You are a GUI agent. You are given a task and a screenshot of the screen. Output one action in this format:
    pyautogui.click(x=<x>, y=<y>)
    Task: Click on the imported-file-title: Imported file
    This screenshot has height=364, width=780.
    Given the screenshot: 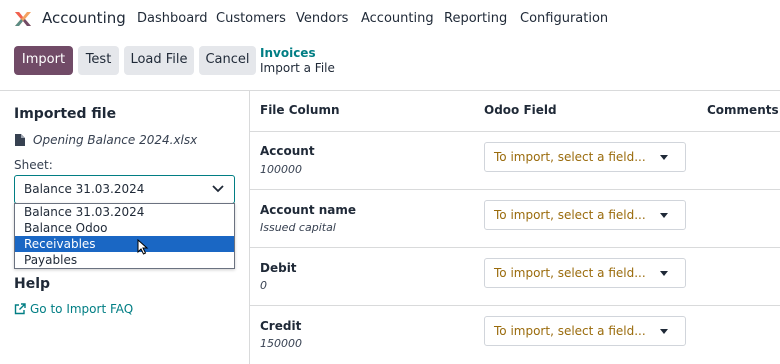 What is the action you would take?
    pyautogui.click(x=65, y=114)
    